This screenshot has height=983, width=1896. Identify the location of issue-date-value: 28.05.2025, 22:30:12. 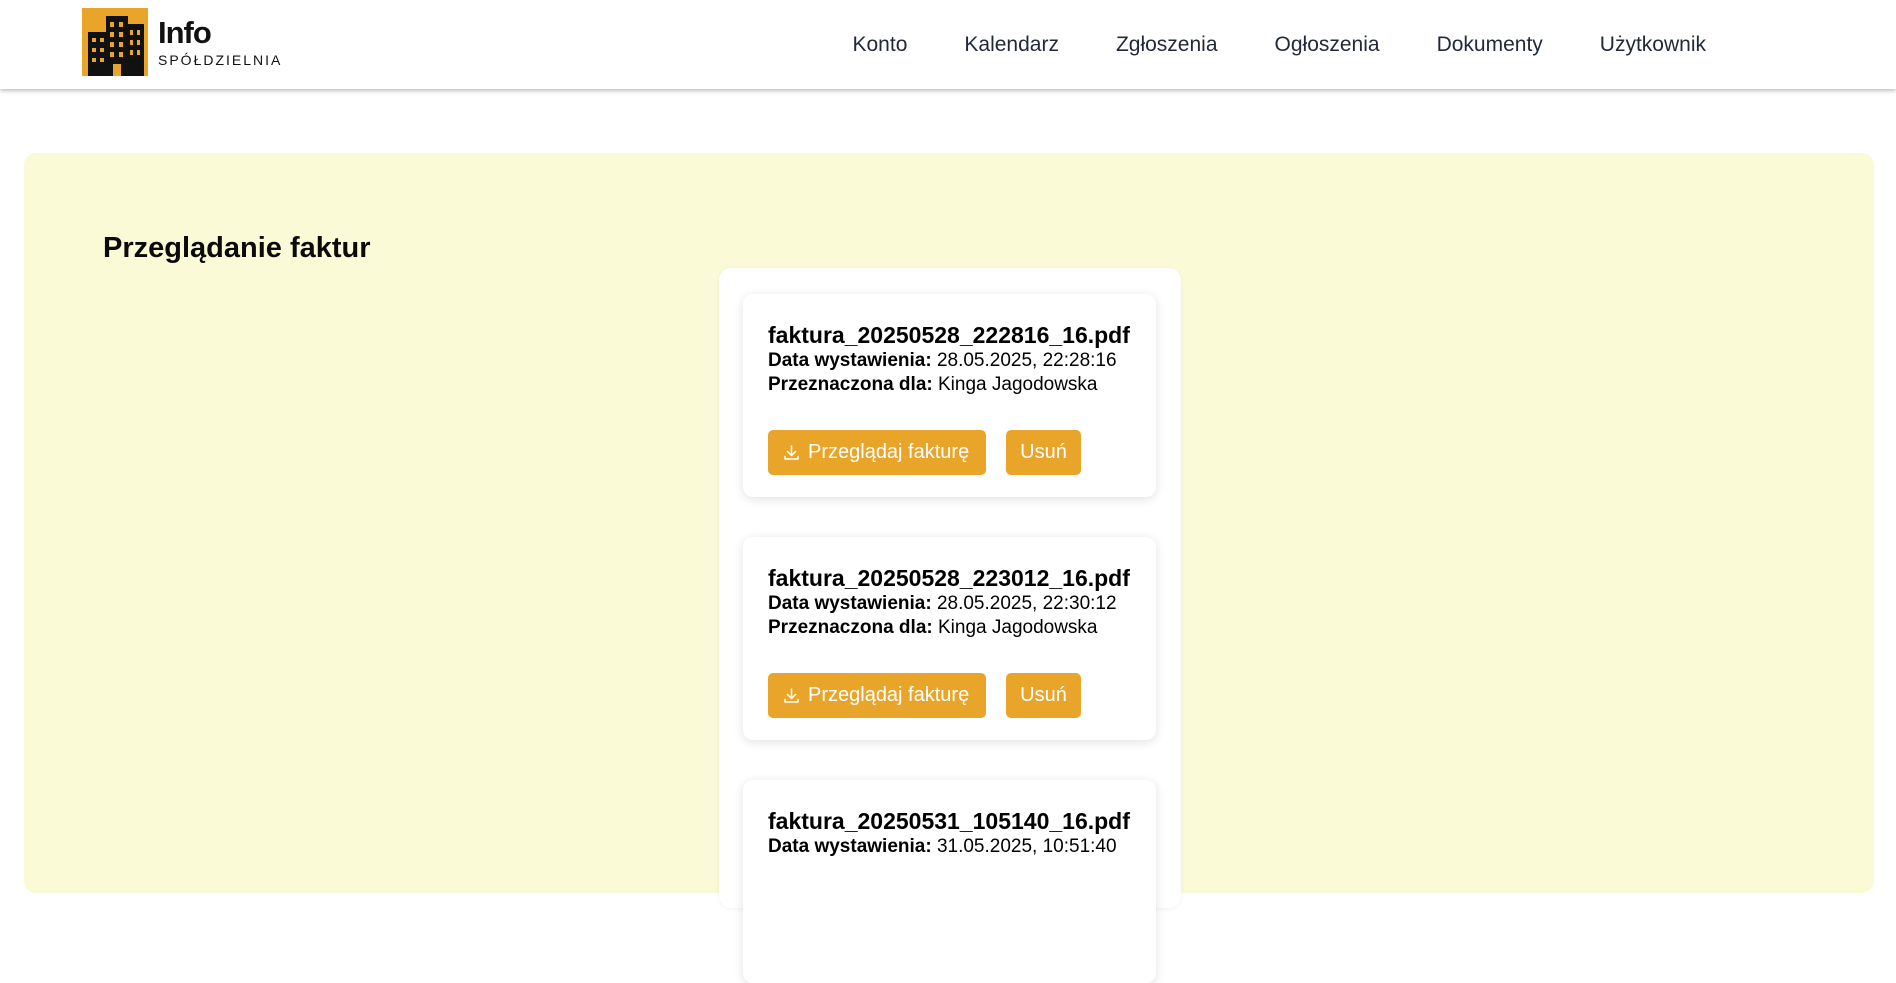
(1026, 603).